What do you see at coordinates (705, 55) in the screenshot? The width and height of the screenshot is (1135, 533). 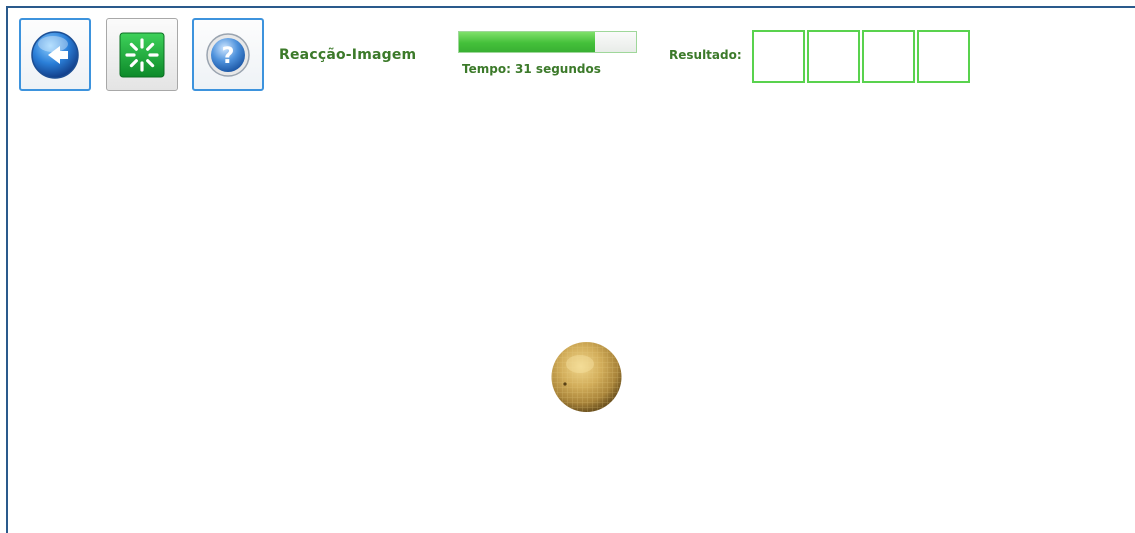 I see `result-label: Resultado:` at bounding box center [705, 55].